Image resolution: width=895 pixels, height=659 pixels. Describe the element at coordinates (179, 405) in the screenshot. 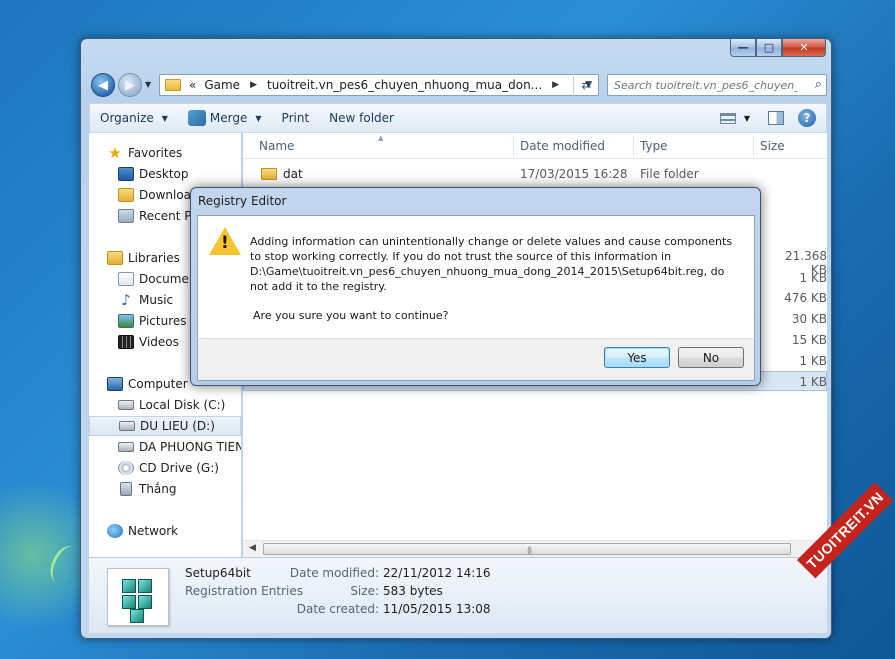

I see `nav-local-disk-c: Local Disk (C:)` at that location.